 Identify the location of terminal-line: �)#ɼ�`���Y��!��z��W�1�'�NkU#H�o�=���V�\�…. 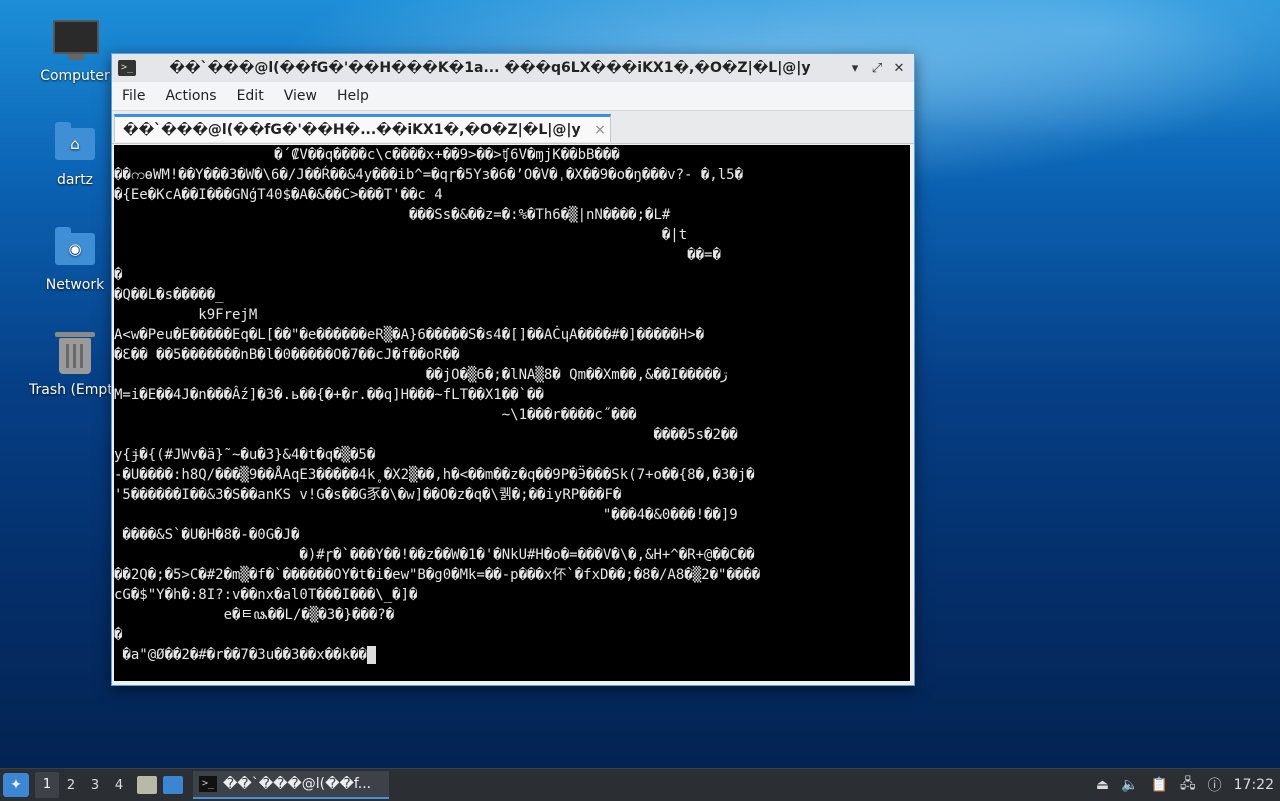
(434, 555).